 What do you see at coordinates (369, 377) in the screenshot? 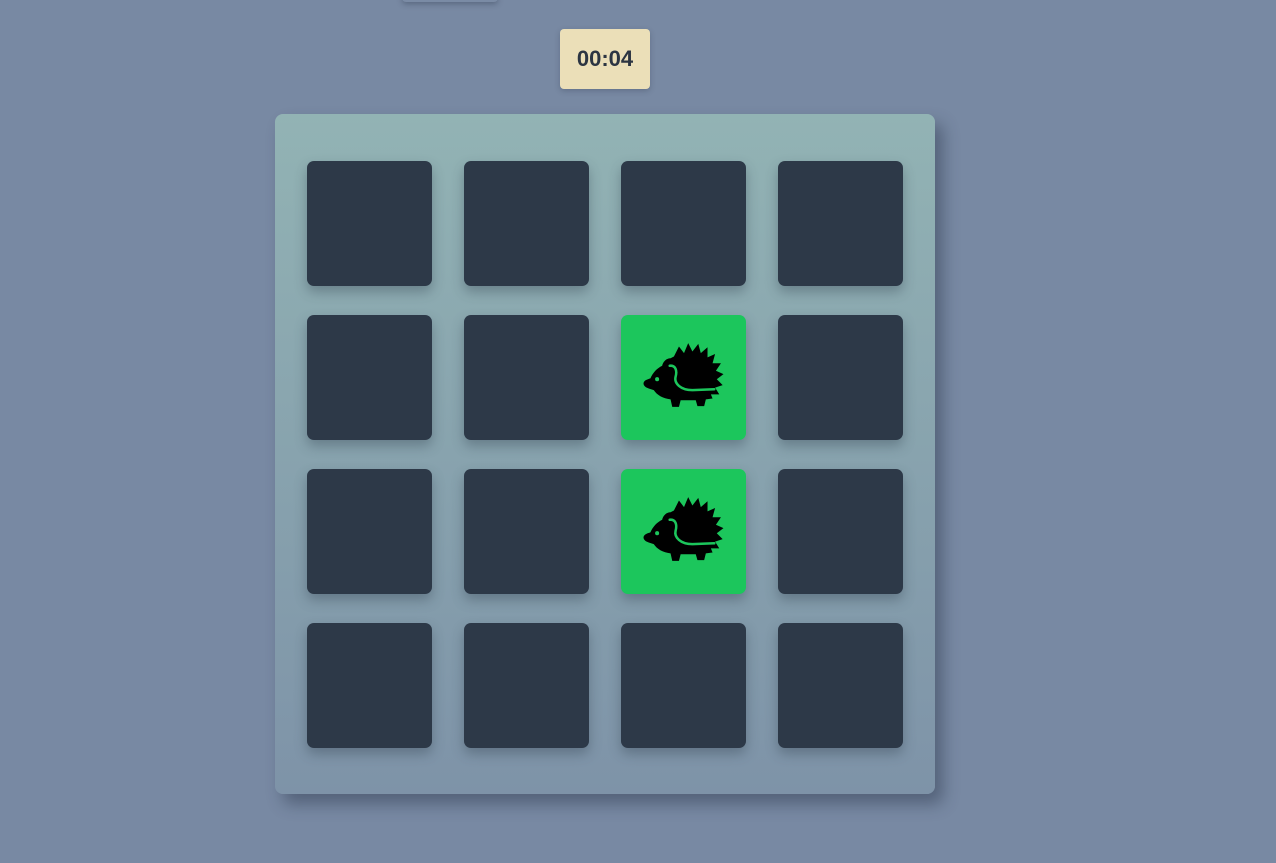
I see `memory-card-r2-c1` at bounding box center [369, 377].